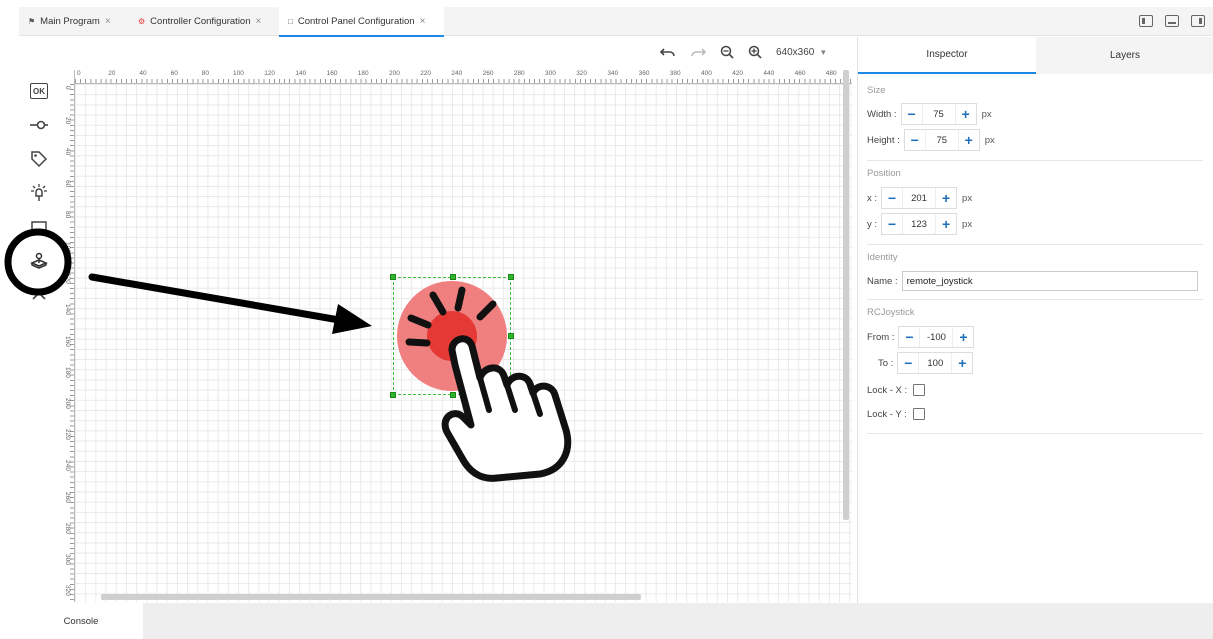  What do you see at coordinates (801, 52) in the screenshot?
I see `resolution-select: 640x360 ▼` at bounding box center [801, 52].